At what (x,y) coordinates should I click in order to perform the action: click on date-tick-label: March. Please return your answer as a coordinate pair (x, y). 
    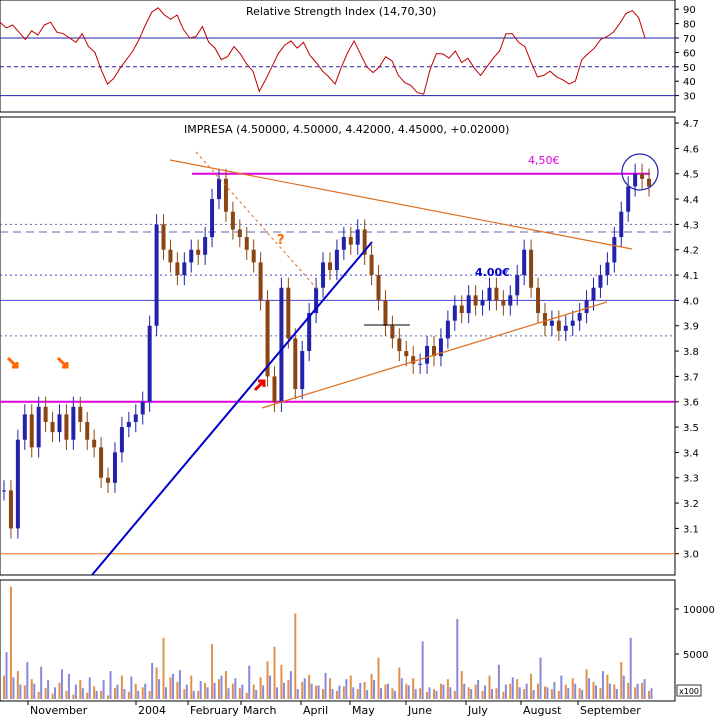
    Looking at the image, I should click on (260, 710).